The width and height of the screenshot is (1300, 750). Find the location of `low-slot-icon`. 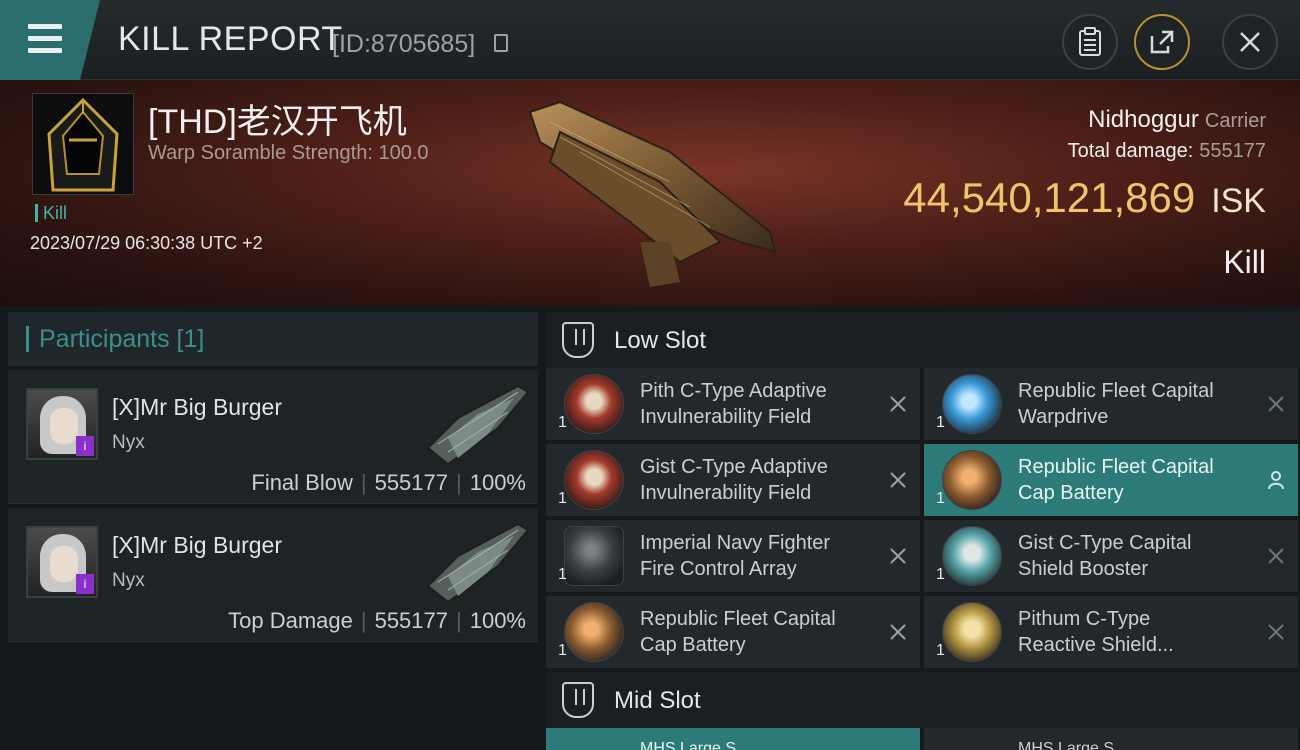

low-slot-icon is located at coordinates (578, 340).